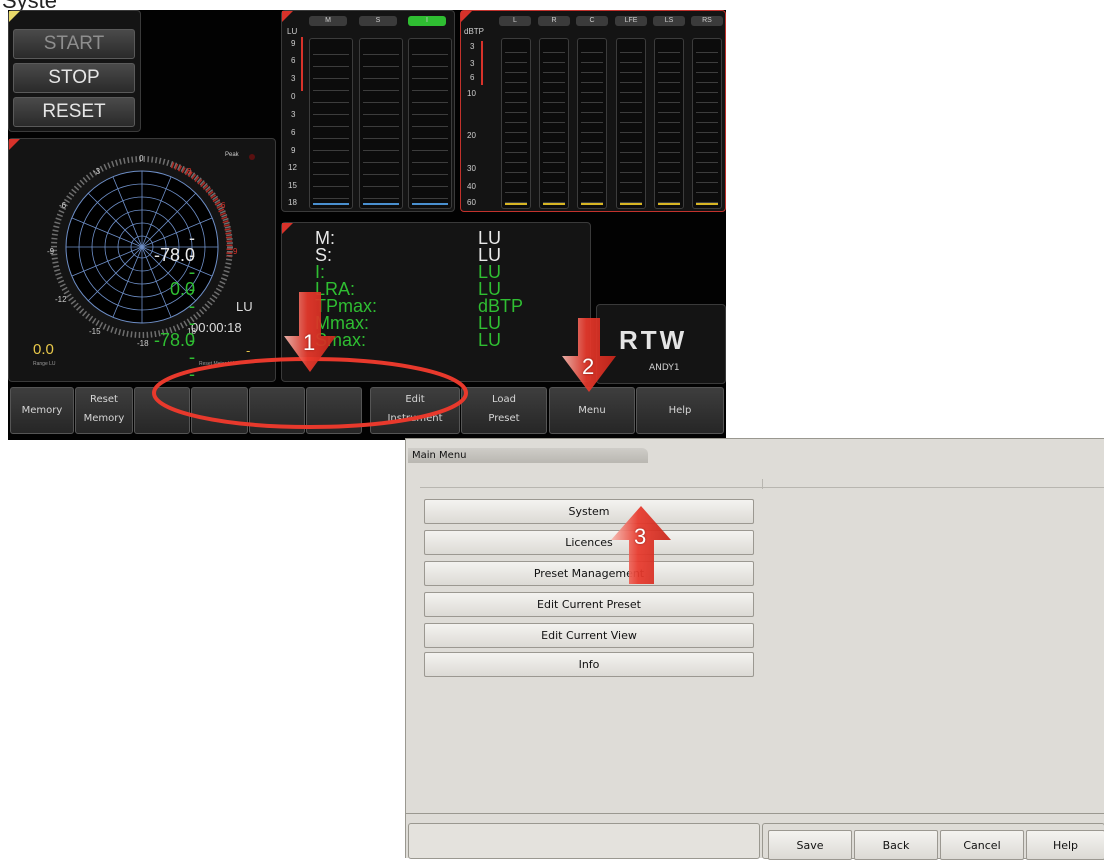 Image resolution: width=1104 pixels, height=860 pixels. I want to click on dbtp-unit-label: dBTP, so click(474, 31).